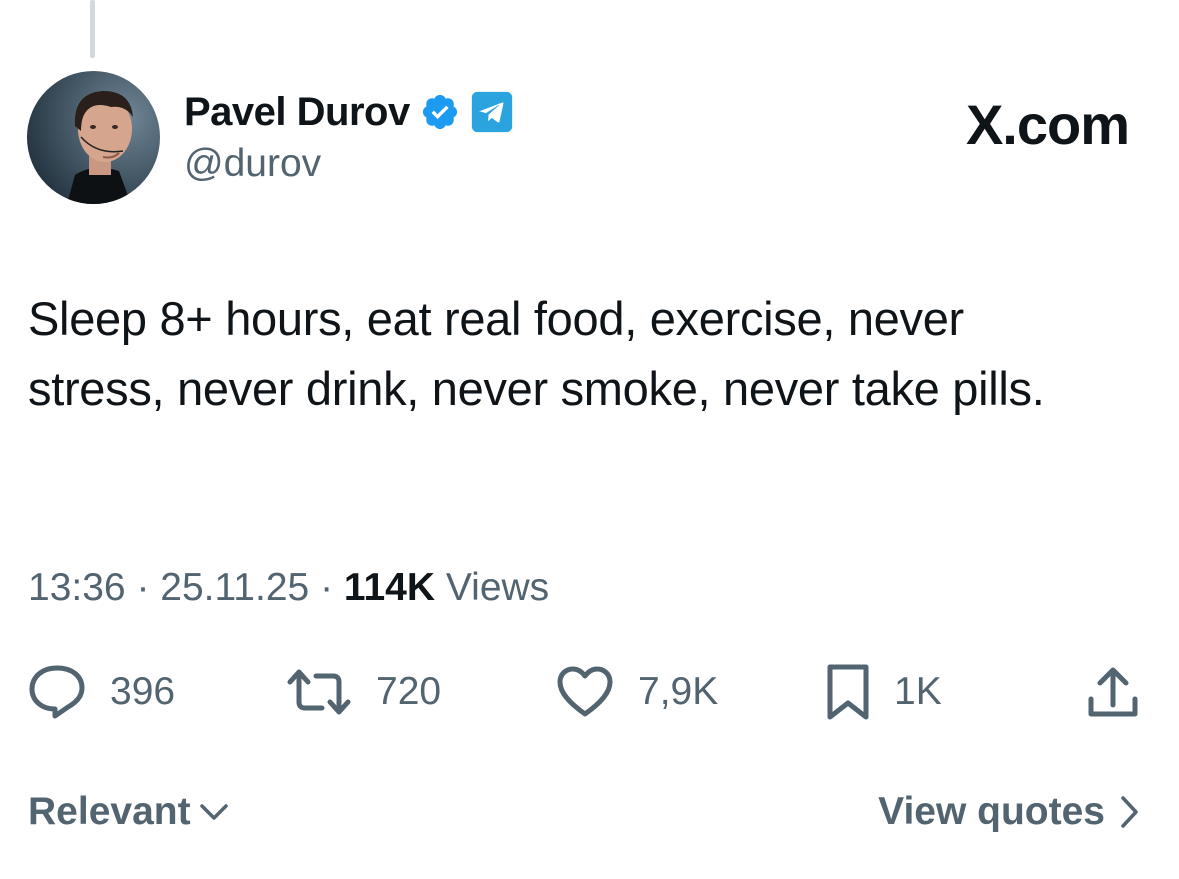 This screenshot has width=1179, height=879. I want to click on brand-label: X.com, so click(1047, 124).